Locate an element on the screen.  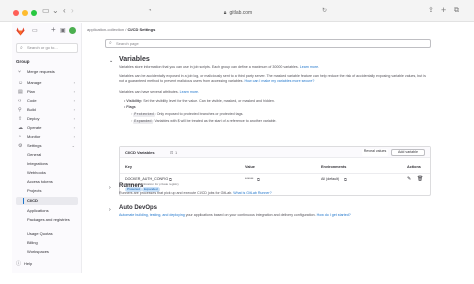
breadcrumb-parent: application-collection is located at coordinates (105, 29).